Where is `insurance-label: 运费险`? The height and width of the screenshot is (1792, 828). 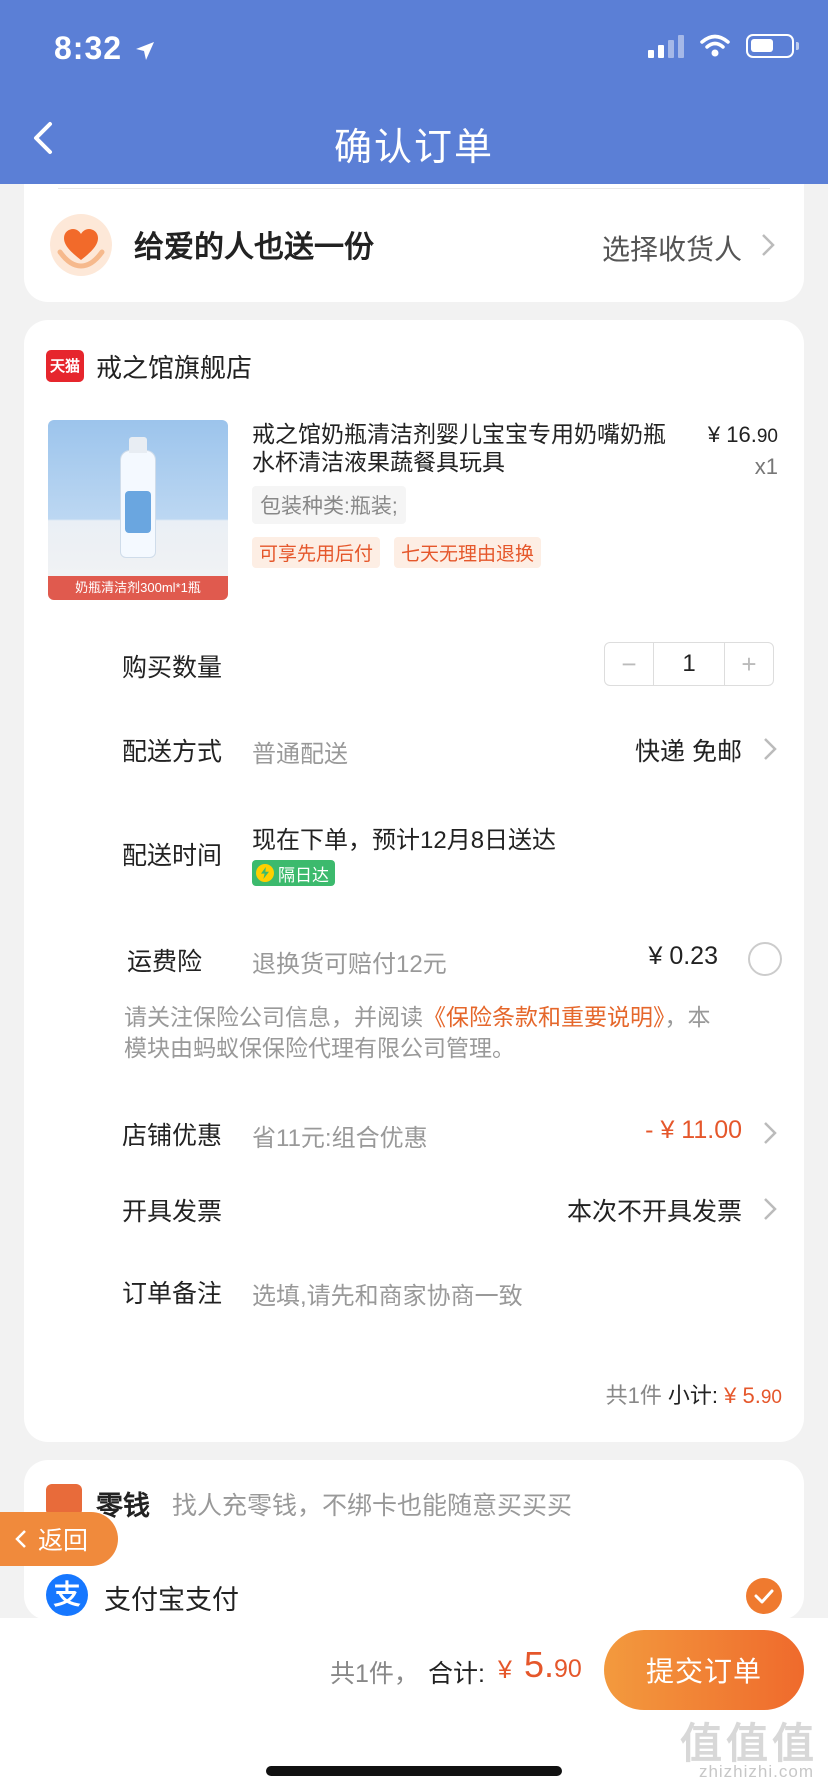 insurance-label: 运费险 is located at coordinates (164, 962).